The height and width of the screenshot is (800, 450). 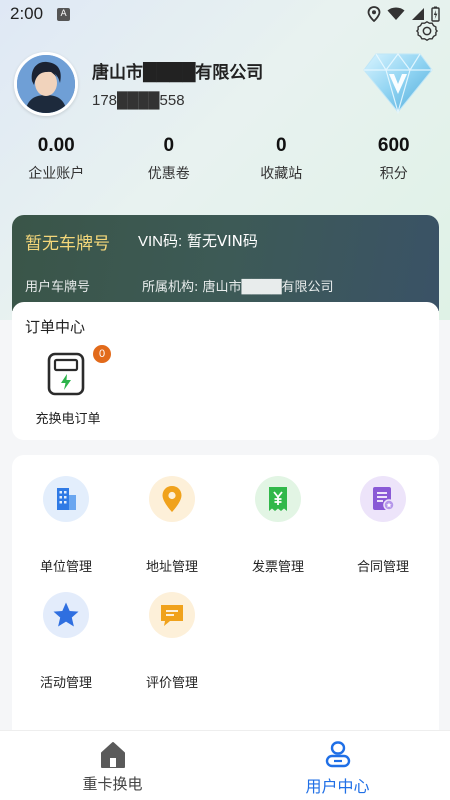 What do you see at coordinates (171, 683) in the screenshot?
I see `menu-label: 评价管理` at bounding box center [171, 683].